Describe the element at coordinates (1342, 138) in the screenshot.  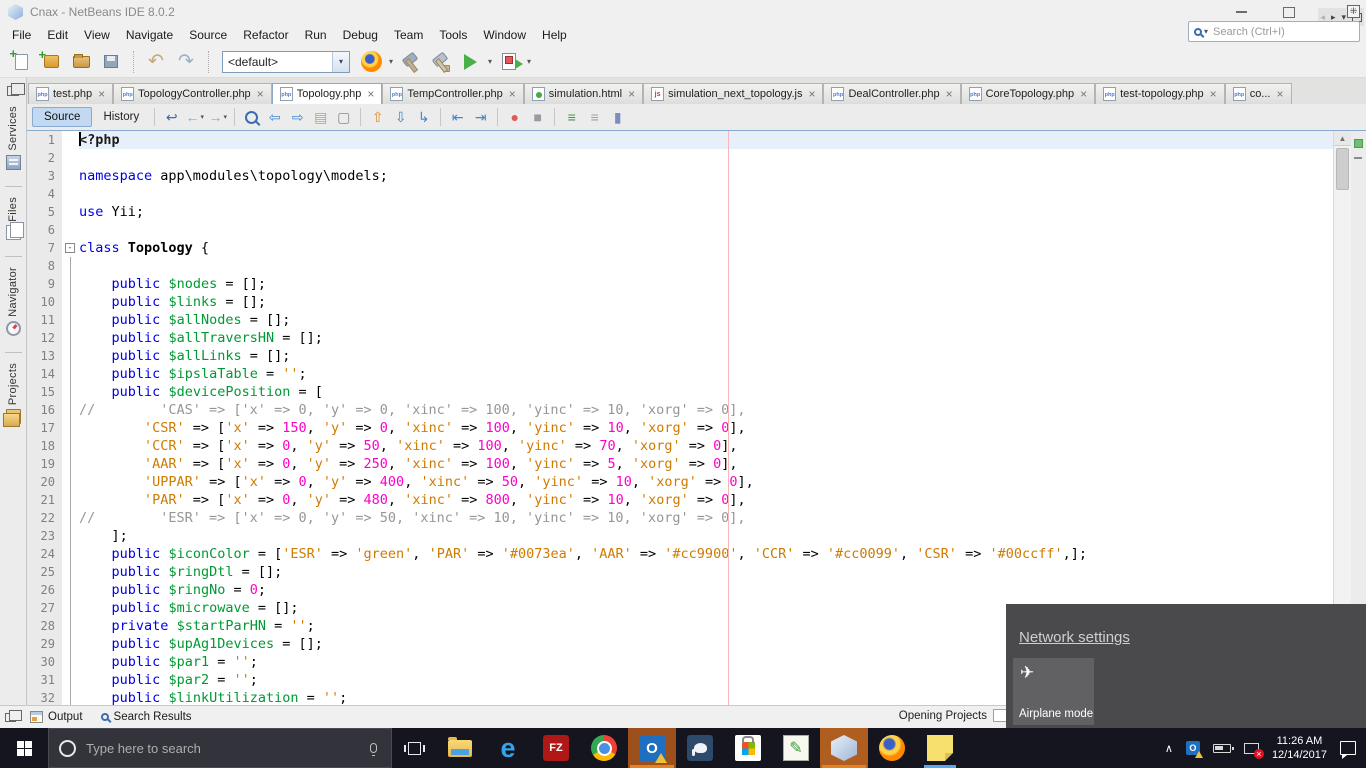
I see `scroll-up-icon: ▲` at that location.